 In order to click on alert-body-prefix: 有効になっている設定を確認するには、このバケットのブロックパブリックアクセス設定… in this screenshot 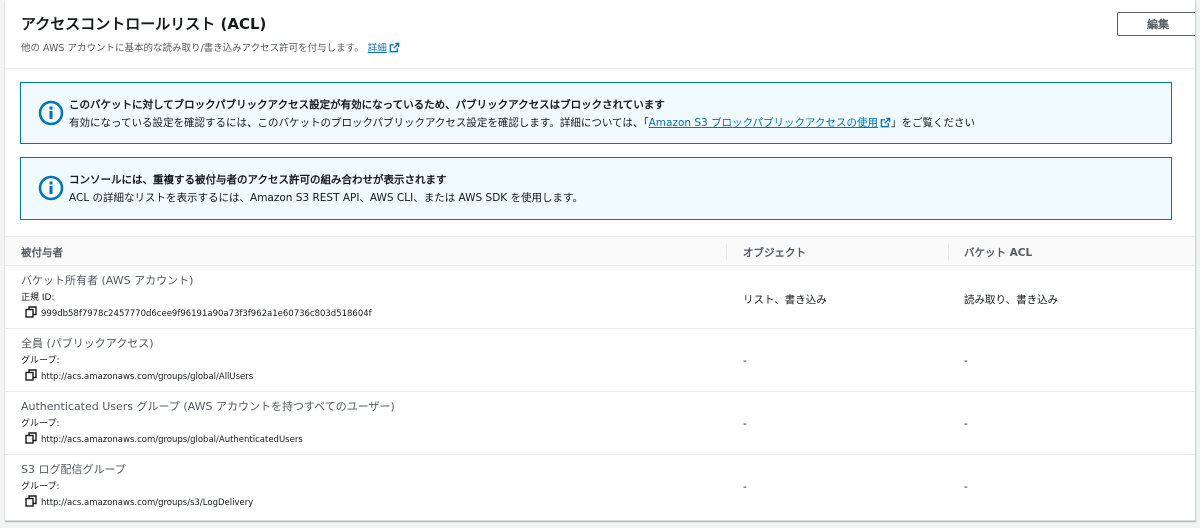, I will do `click(359, 123)`.